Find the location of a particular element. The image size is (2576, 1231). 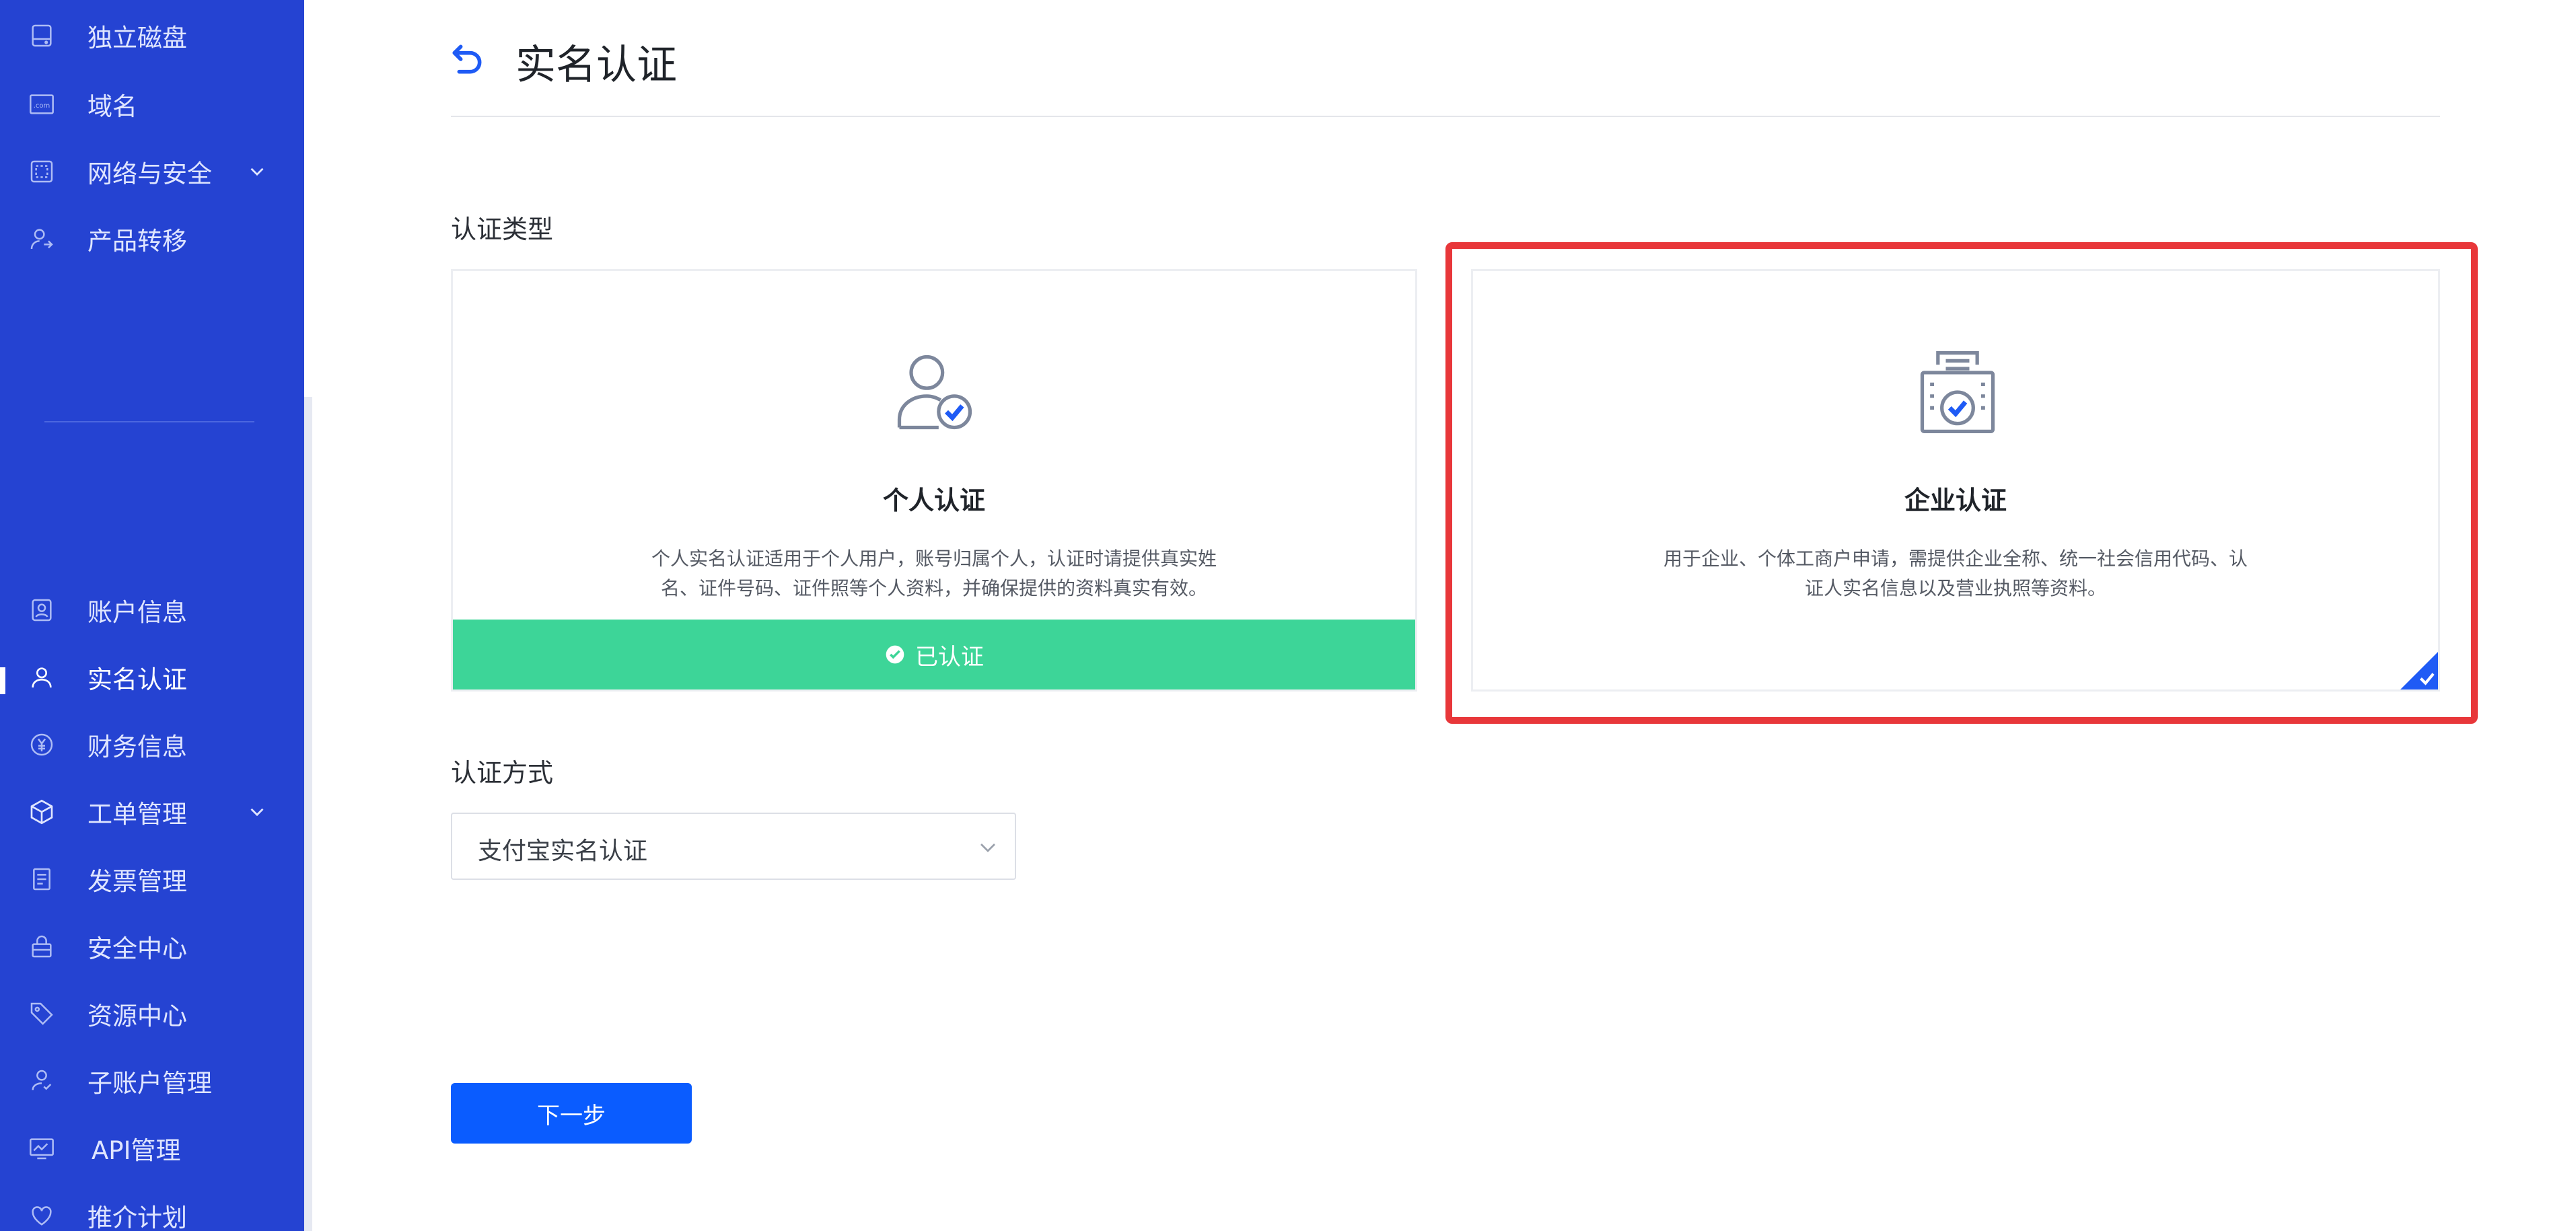

user-icon is located at coordinates (42, 677).